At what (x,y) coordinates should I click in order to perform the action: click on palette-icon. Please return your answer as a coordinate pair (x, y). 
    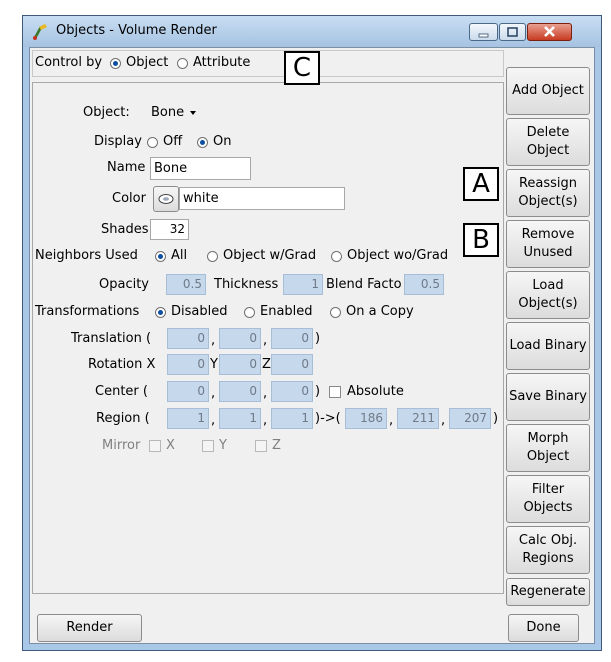
    Looking at the image, I should click on (166, 199).